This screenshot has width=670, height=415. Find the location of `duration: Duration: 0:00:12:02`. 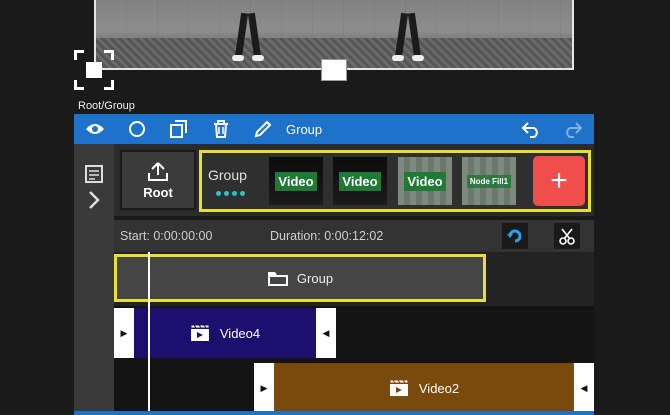

duration: Duration: 0:00:12:02 is located at coordinates (327, 236).